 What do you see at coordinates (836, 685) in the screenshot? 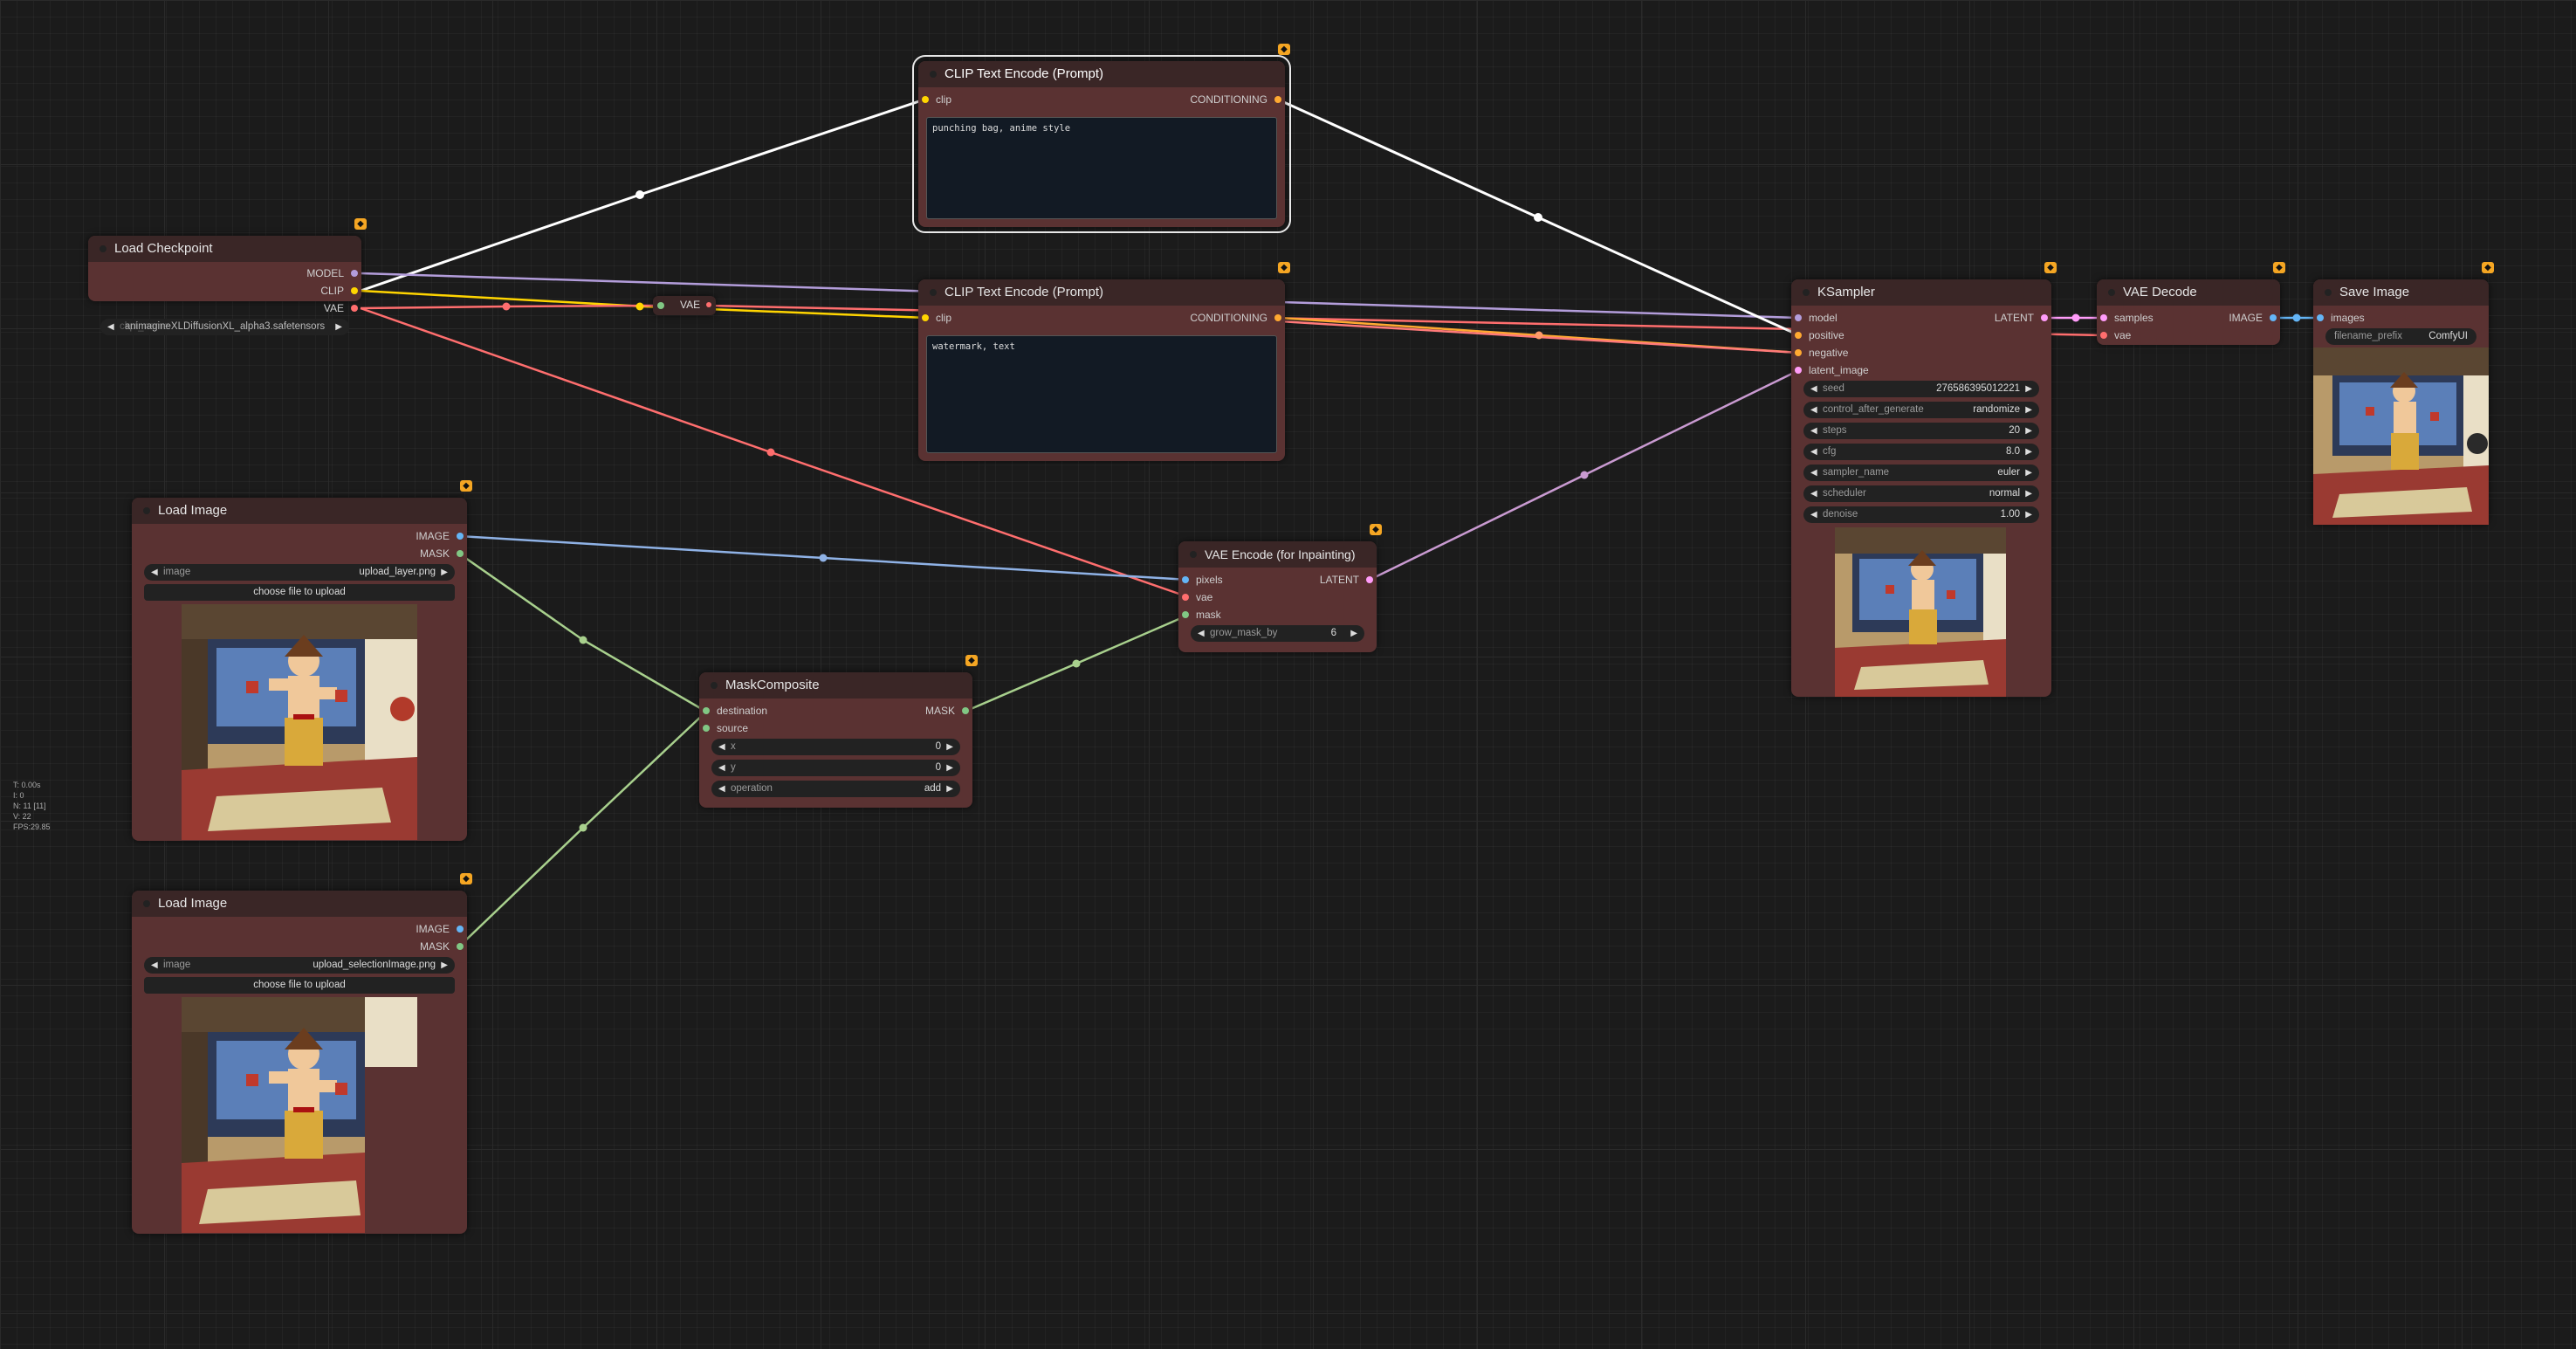
I see `node-title: MaskComposite` at bounding box center [836, 685].